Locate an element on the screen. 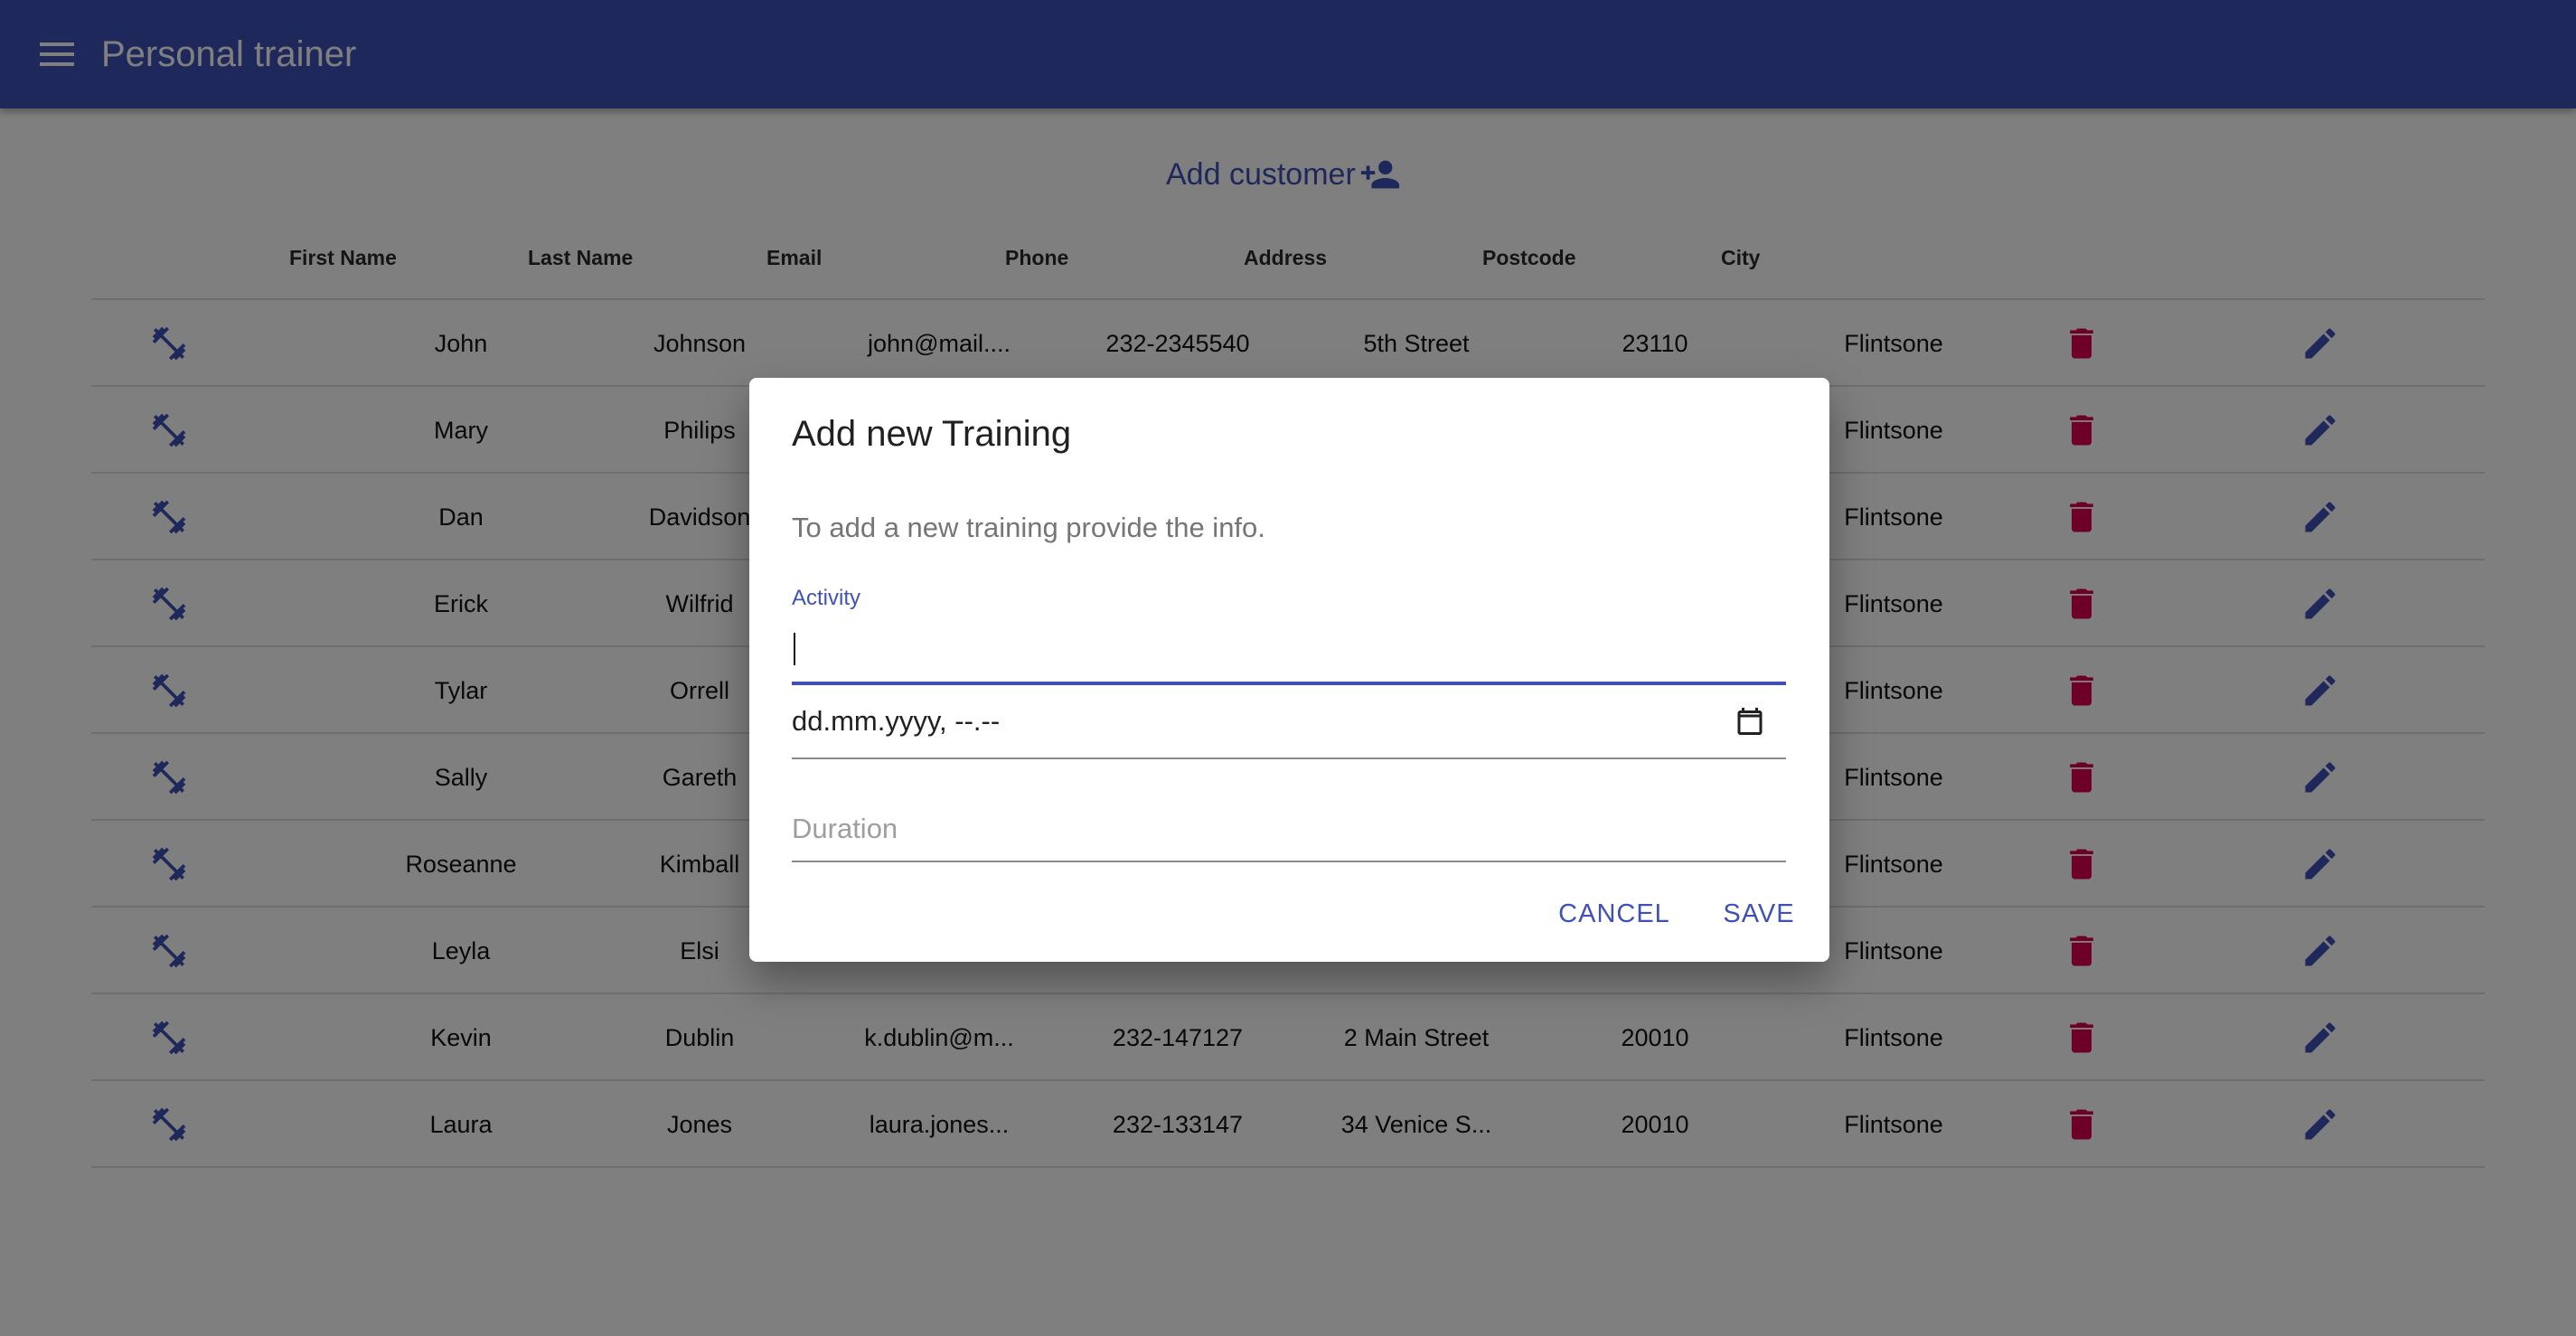 This screenshot has height=1336, width=2576. save-button: SAVE is located at coordinates (1759, 913).